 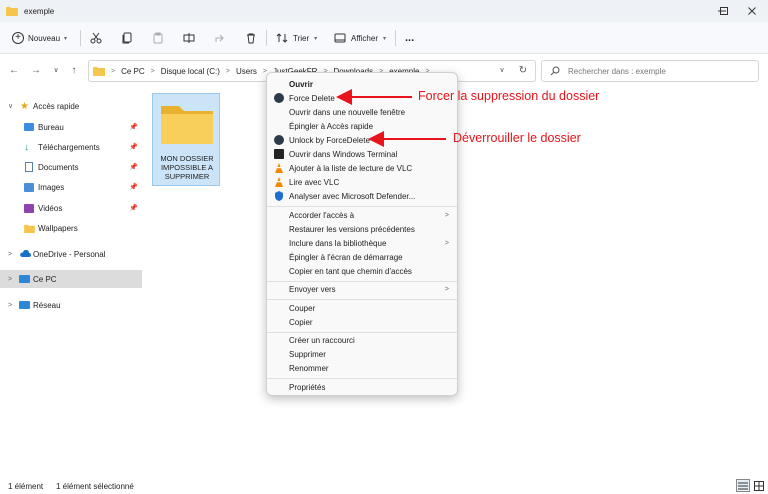 What do you see at coordinates (517, 138) in the screenshot?
I see `annotation-unlock: Déverrouiller le dossier` at bounding box center [517, 138].